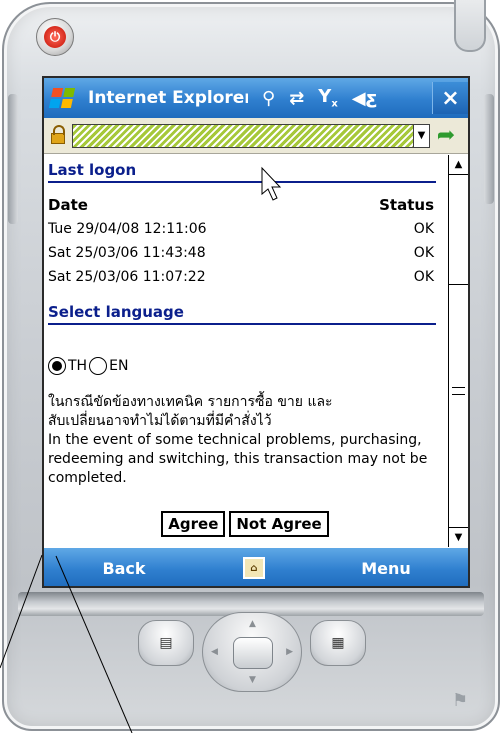 This screenshot has width=502, height=733. I want to click on hardware-buttons: ▤ ▲ ▼ ◀ ▶ ▦, so click(252, 652).